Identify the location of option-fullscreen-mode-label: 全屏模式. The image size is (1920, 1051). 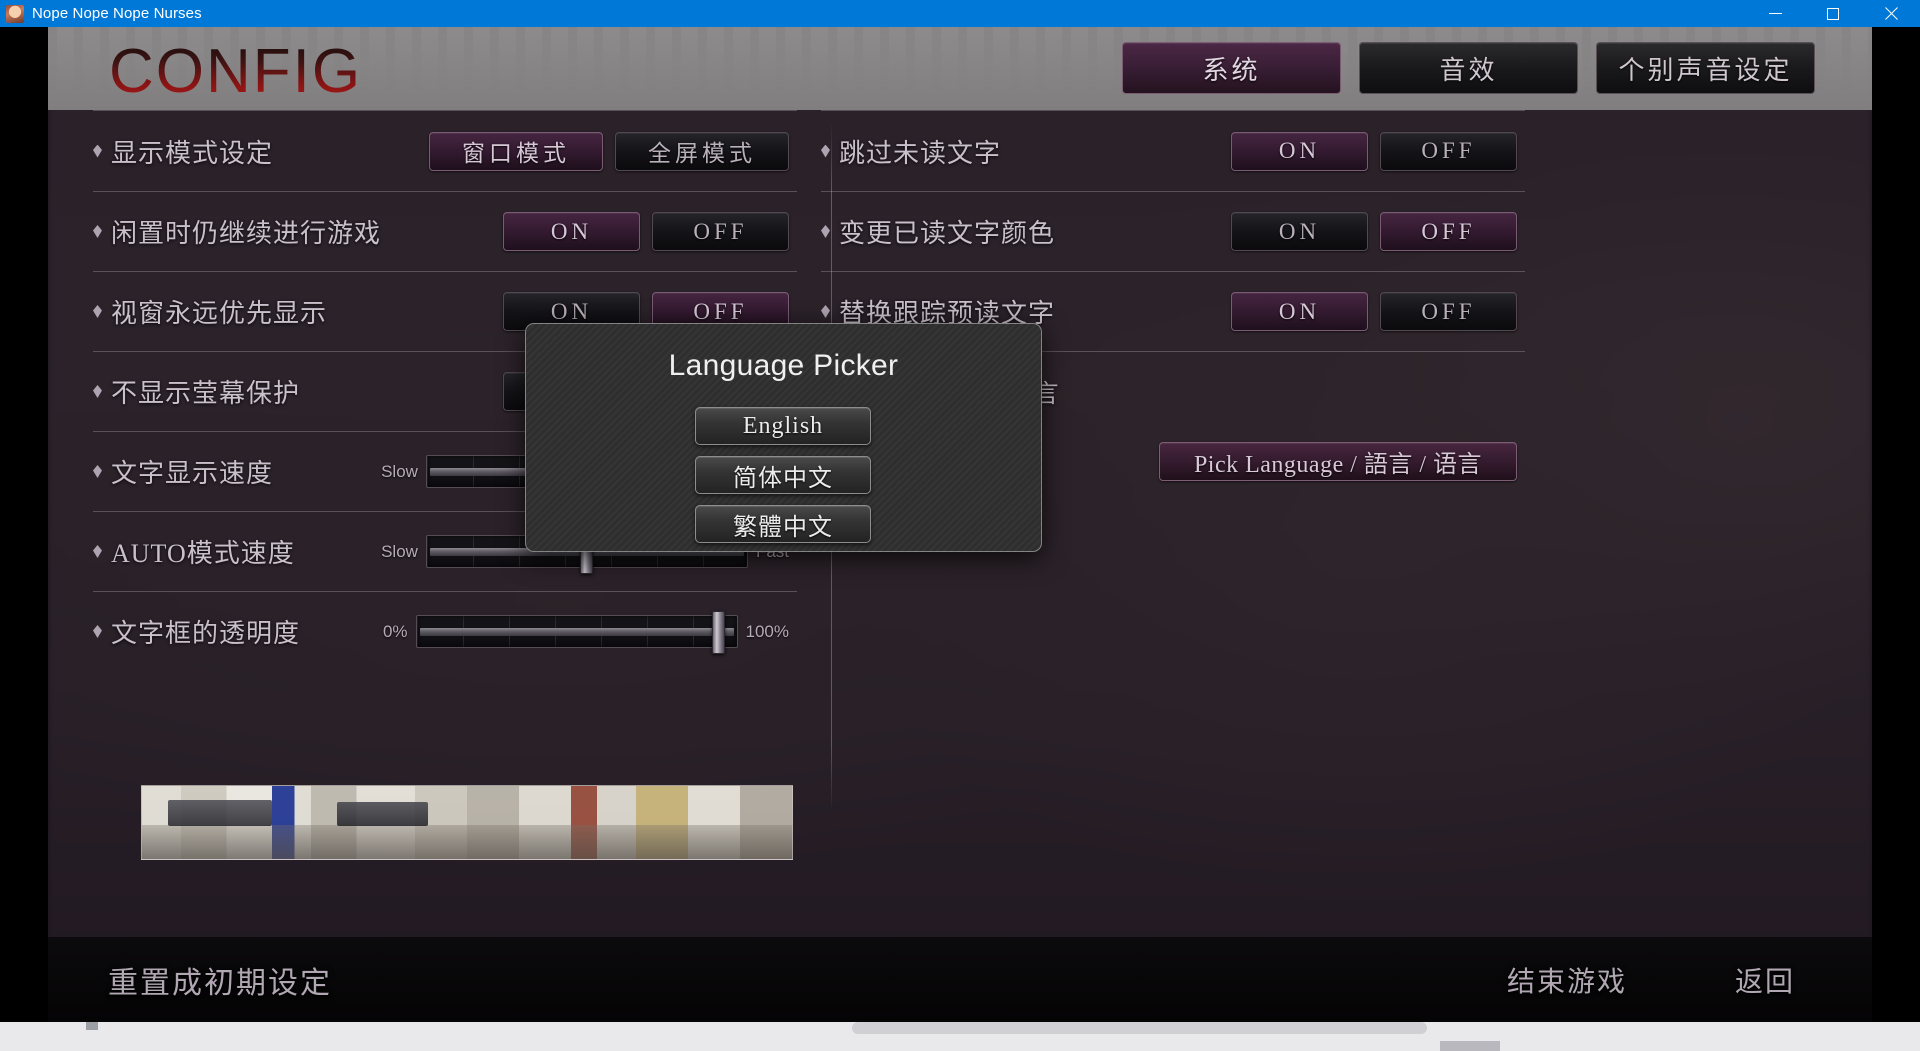
(702, 153).